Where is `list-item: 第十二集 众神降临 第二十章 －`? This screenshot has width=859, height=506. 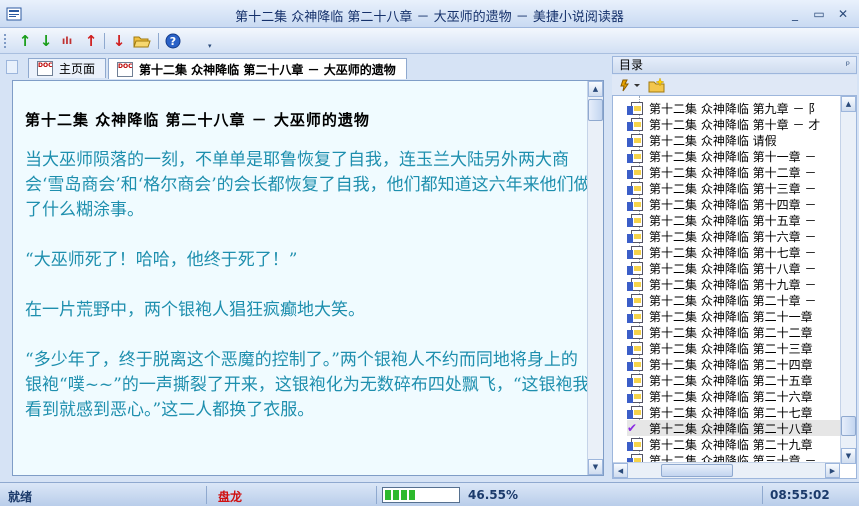
list-item: 第十二集 众神降临 第二十章 － is located at coordinates (741, 300).